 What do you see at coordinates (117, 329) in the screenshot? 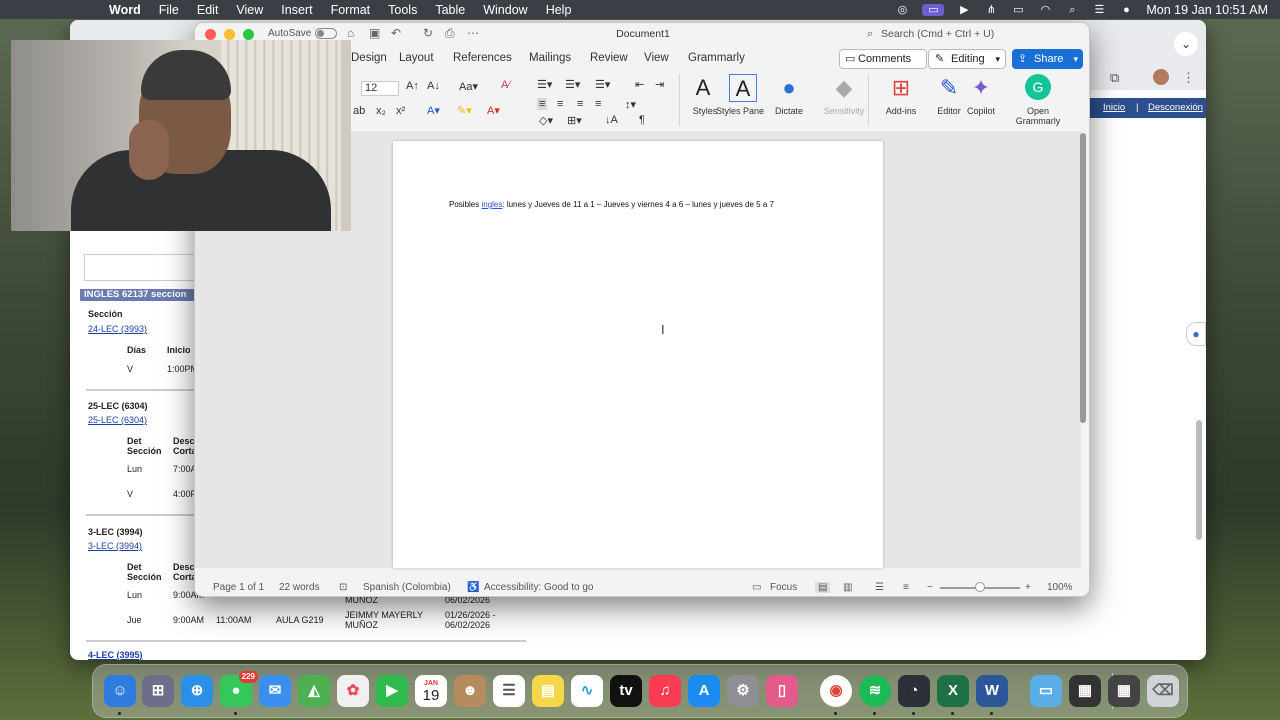
I see `section-link-24: 24-LEC (3993)` at bounding box center [117, 329].